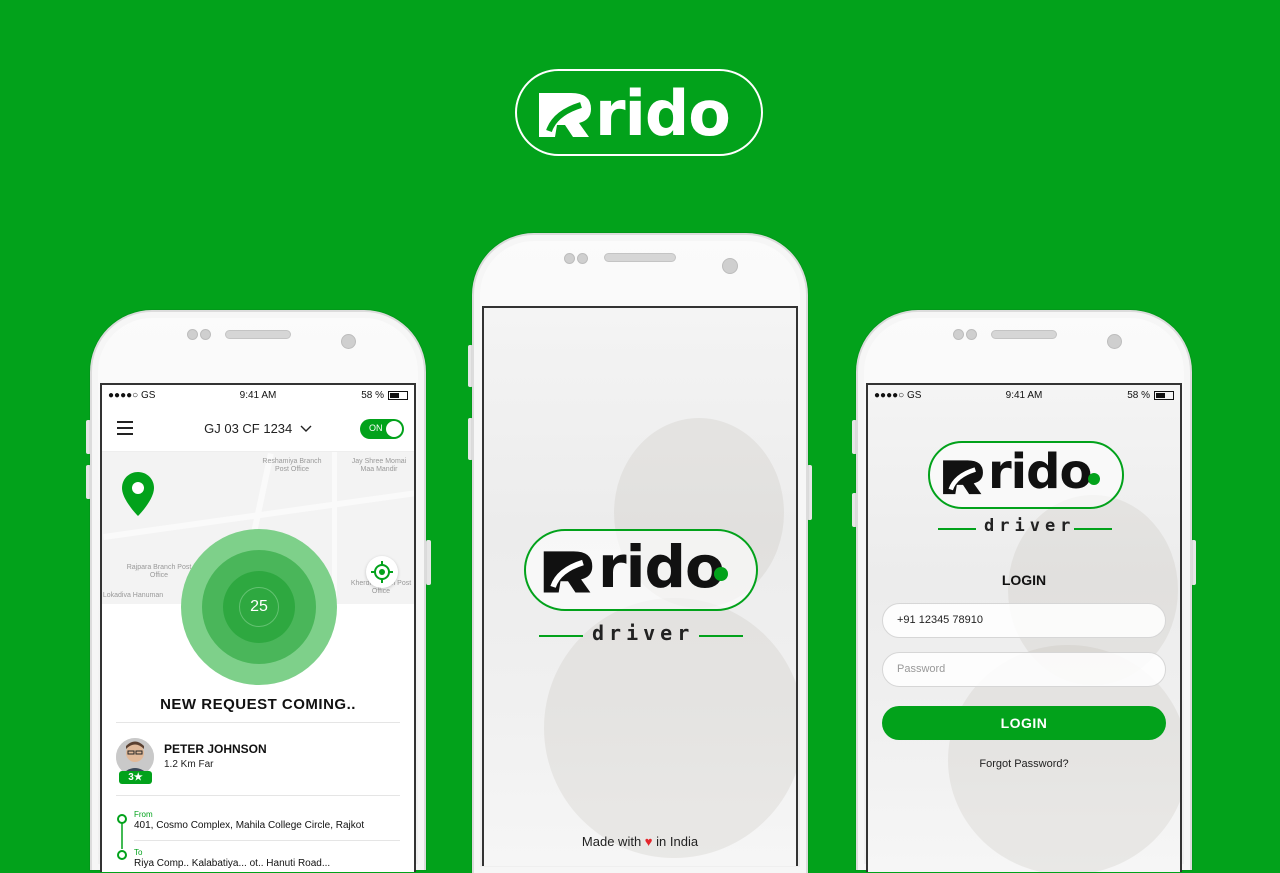 The image size is (1280, 873). What do you see at coordinates (248, 428) in the screenshot?
I see `vehicle-plate: GJ 03 CF 1234` at bounding box center [248, 428].